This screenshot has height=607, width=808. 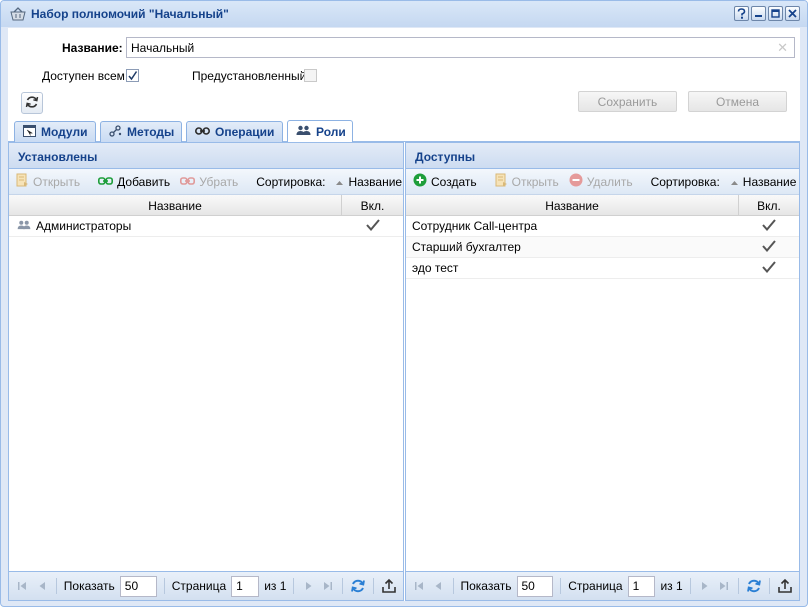 I want to click on installed-sort-button: Название, so click(x=367, y=181).